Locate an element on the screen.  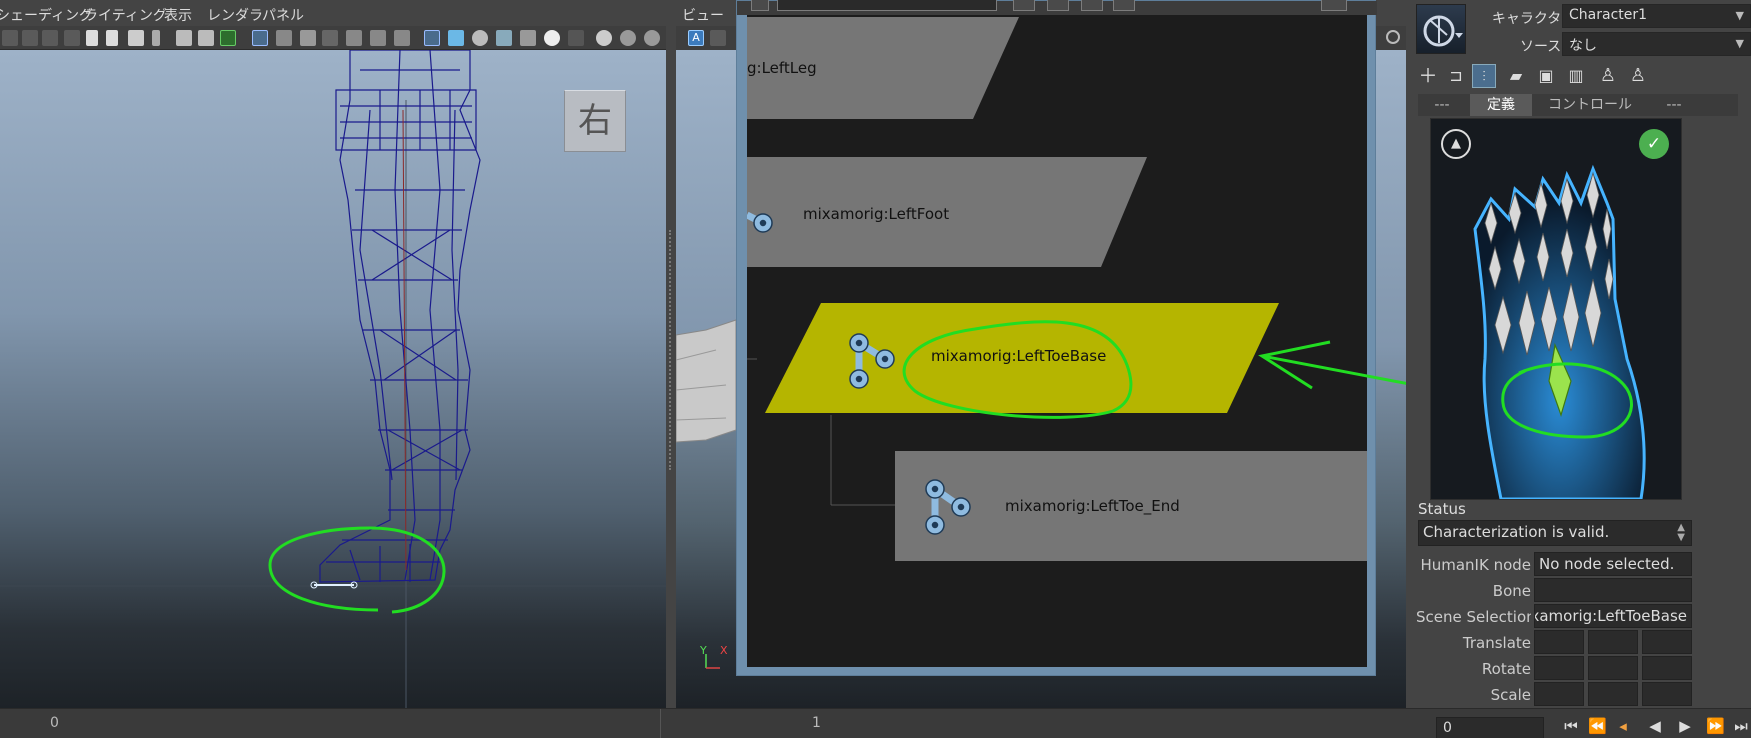
bone-field is located at coordinates (1613, 590).